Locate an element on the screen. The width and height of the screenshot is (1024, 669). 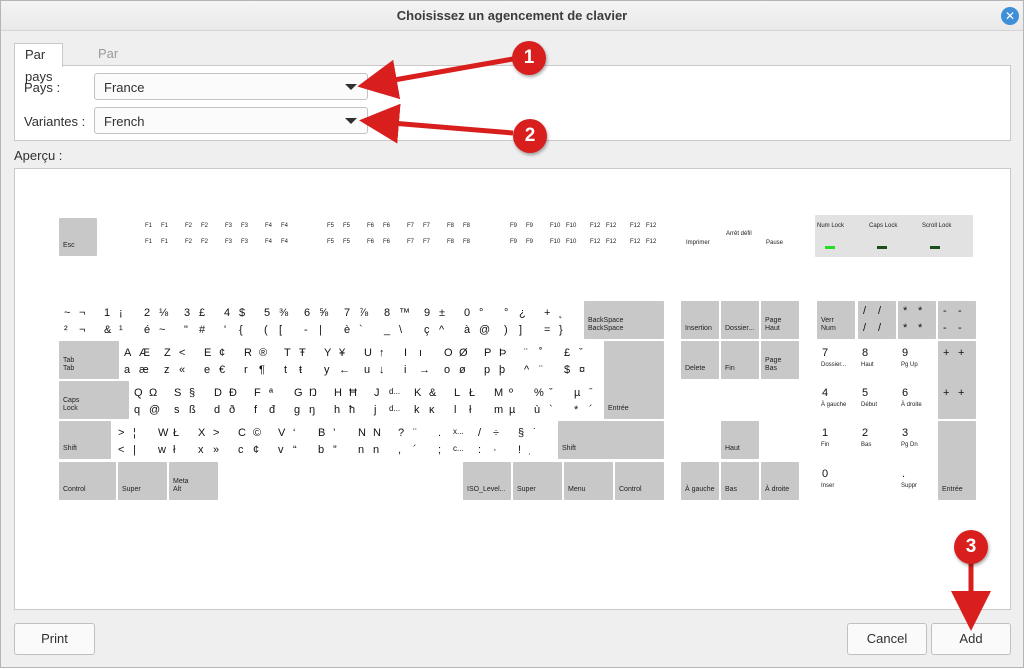
key-q-10-altgr-shift: ˚ is located at coordinates (541, 353).